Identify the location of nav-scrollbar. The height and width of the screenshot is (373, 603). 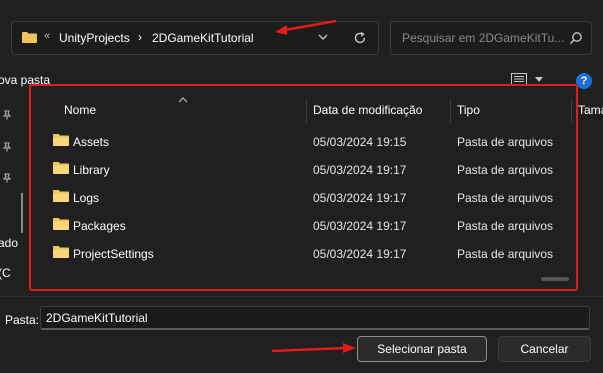
(22, 213).